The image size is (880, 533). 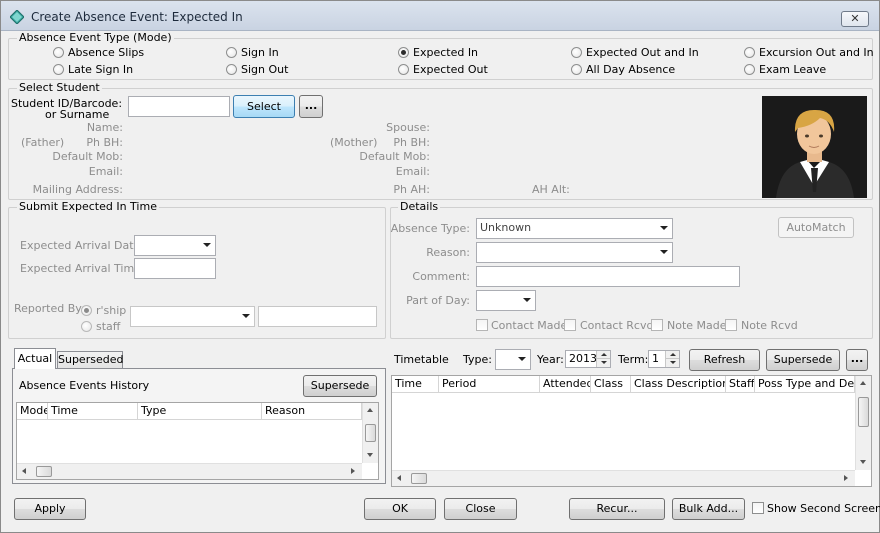 What do you see at coordinates (724, 360) in the screenshot?
I see `timetable-refresh-button: Refresh` at bounding box center [724, 360].